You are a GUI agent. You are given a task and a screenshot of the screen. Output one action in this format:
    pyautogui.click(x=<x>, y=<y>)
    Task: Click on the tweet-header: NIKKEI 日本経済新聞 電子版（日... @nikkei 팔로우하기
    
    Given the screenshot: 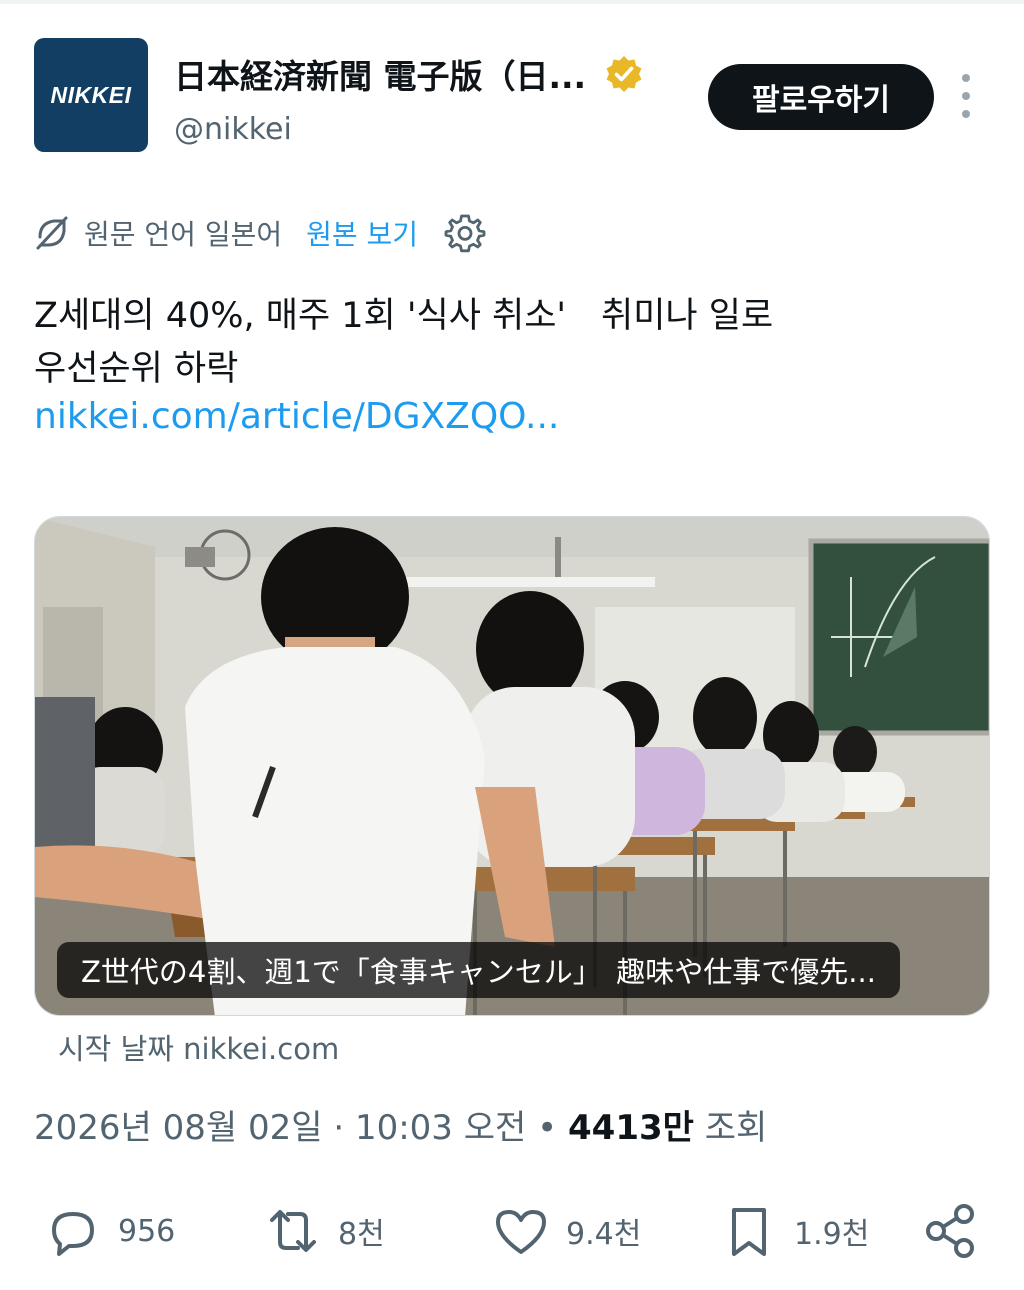 What is the action you would take?
    pyautogui.click(x=512, y=96)
    